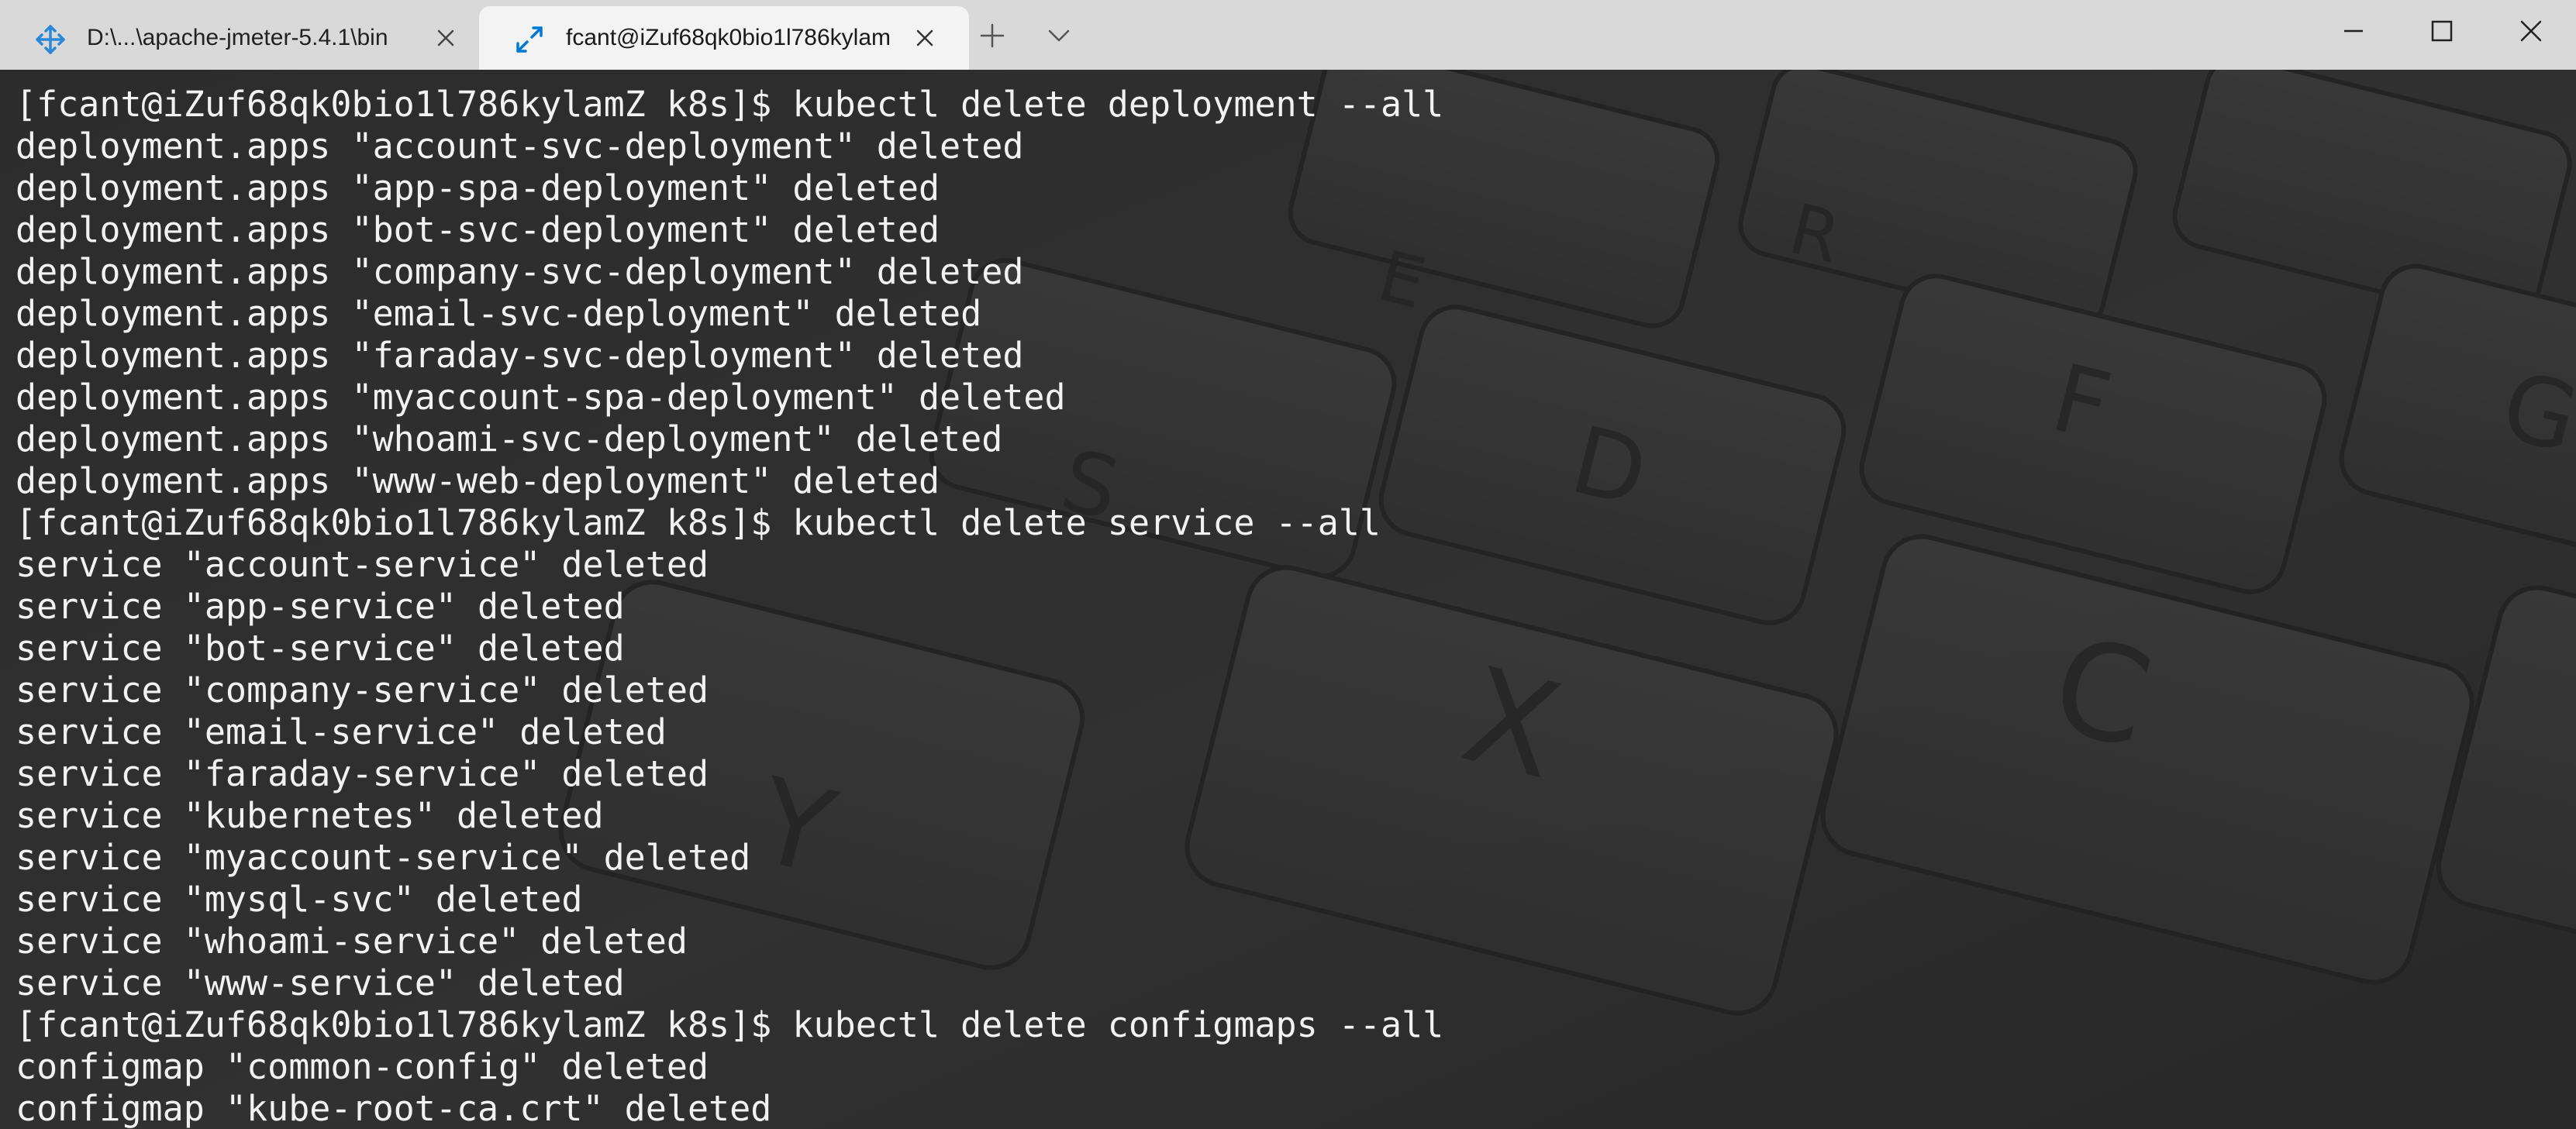  What do you see at coordinates (1058, 36) in the screenshot?
I see `chevron-down-icon` at bounding box center [1058, 36].